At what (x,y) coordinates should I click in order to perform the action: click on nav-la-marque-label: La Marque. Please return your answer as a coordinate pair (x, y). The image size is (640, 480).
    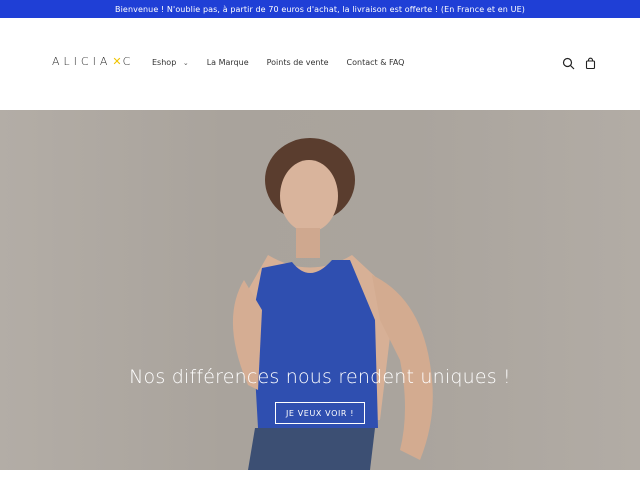
    Looking at the image, I should click on (227, 62).